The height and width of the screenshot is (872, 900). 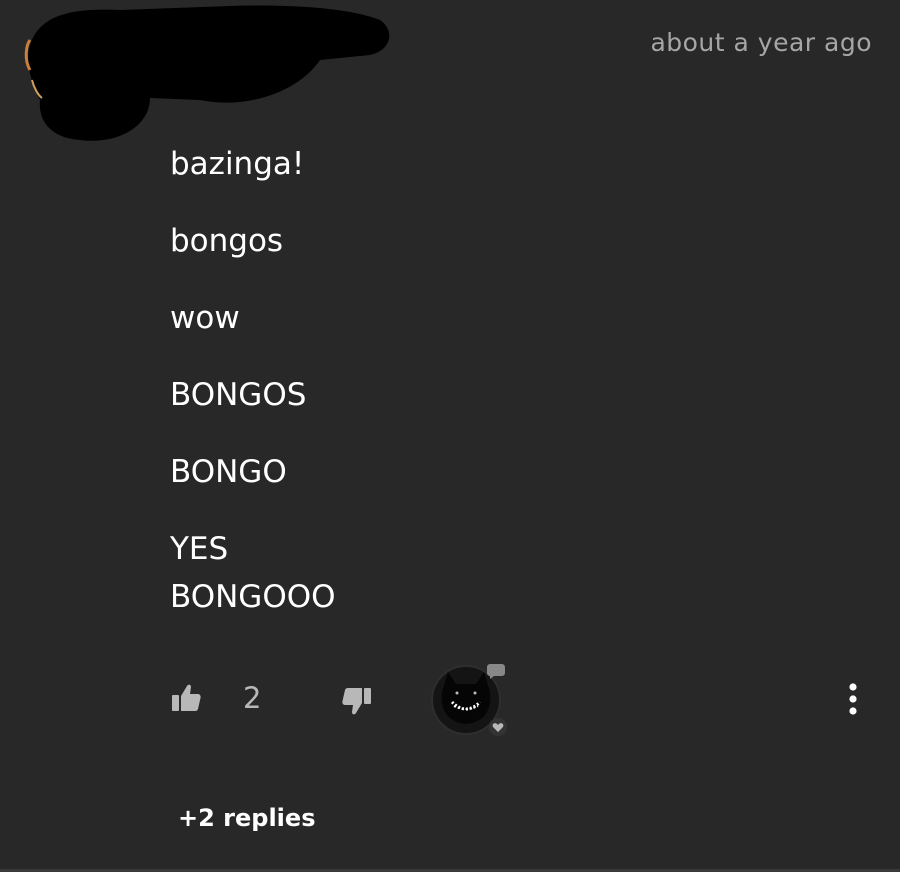 What do you see at coordinates (253, 597) in the screenshot?
I see `comment-line: BONGOOO` at bounding box center [253, 597].